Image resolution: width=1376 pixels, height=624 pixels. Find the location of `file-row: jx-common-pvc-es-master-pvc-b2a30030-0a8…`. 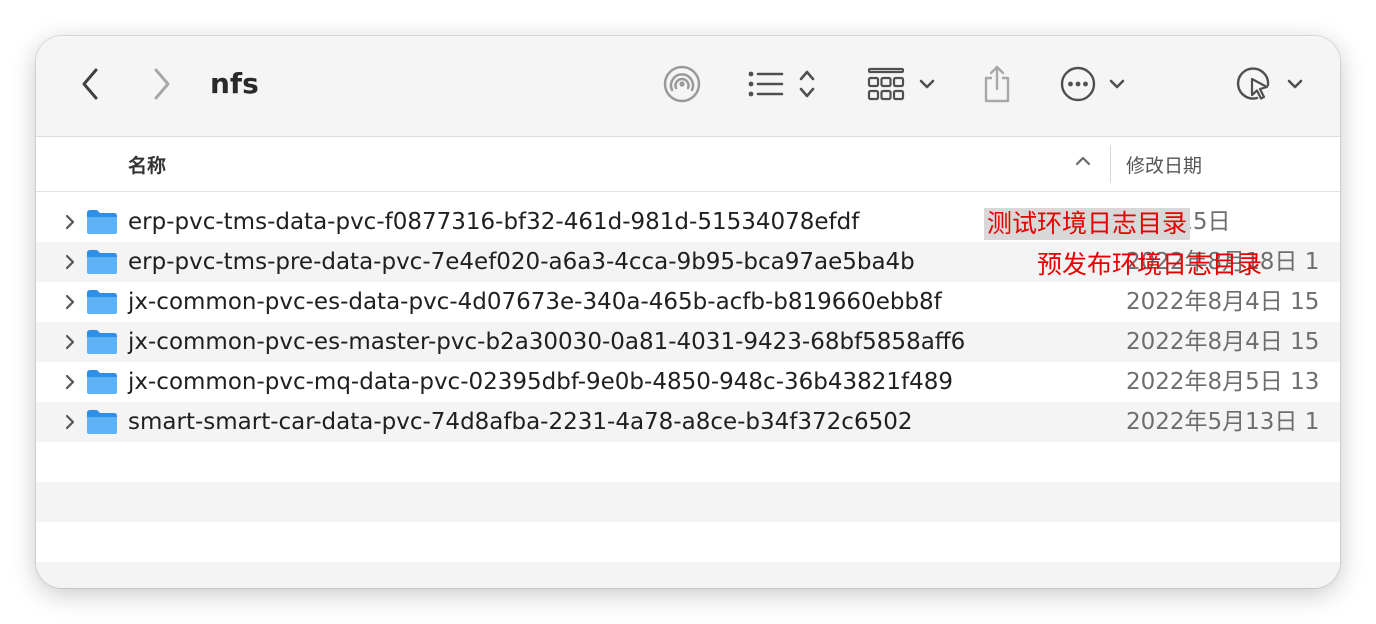

file-row: jx-common-pvc-es-master-pvc-b2a30030-0a8… is located at coordinates (688, 342).